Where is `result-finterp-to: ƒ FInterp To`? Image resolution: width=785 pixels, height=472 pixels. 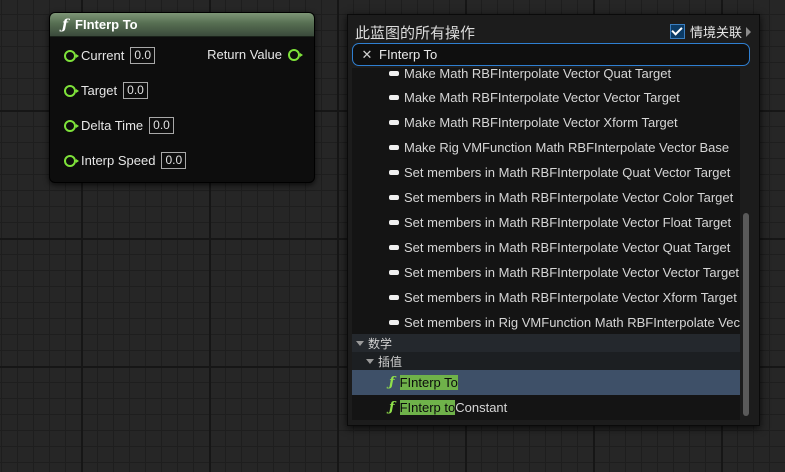 result-finterp-to: ƒ FInterp To is located at coordinates (546, 382).